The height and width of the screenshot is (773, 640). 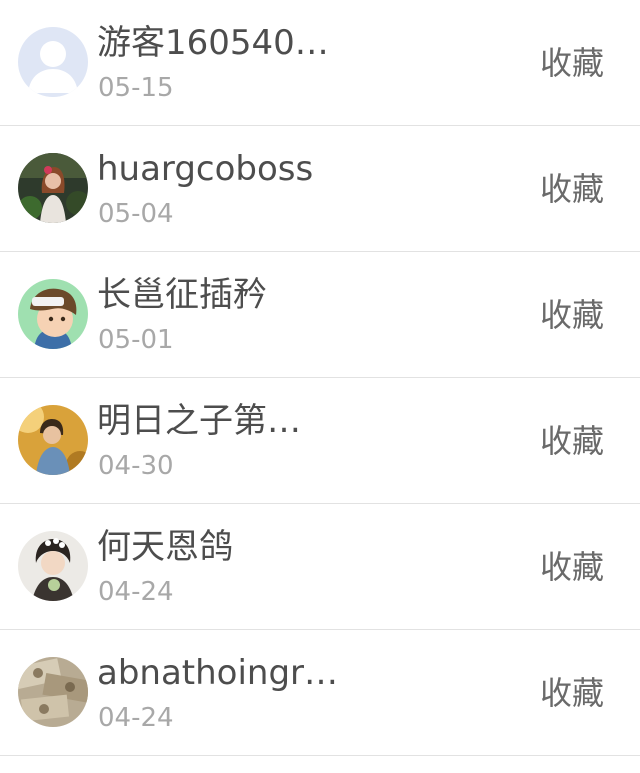 What do you see at coordinates (136, 466) in the screenshot?
I see `item-date: 04-30` at bounding box center [136, 466].